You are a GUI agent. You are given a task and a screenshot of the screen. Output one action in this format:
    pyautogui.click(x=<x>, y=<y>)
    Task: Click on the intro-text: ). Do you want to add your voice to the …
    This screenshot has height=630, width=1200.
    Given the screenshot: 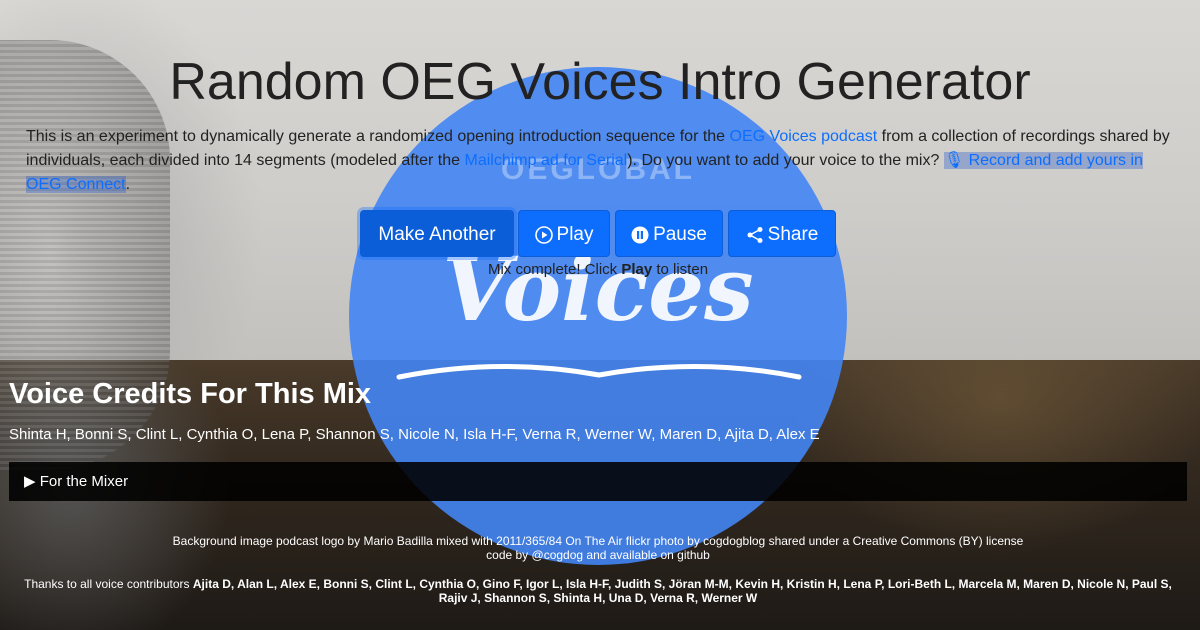 What is the action you would take?
    pyautogui.click(x=785, y=160)
    